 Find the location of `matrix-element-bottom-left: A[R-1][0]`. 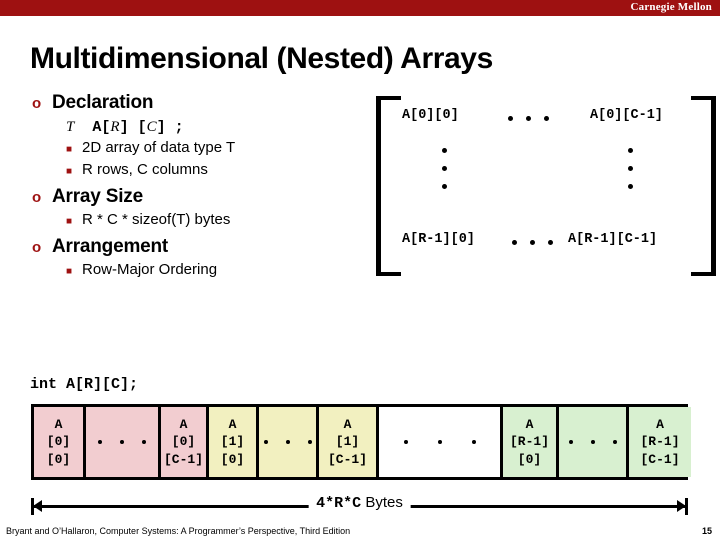

matrix-element-bottom-left: A[R-1][0] is located at coordinates (438, 239).